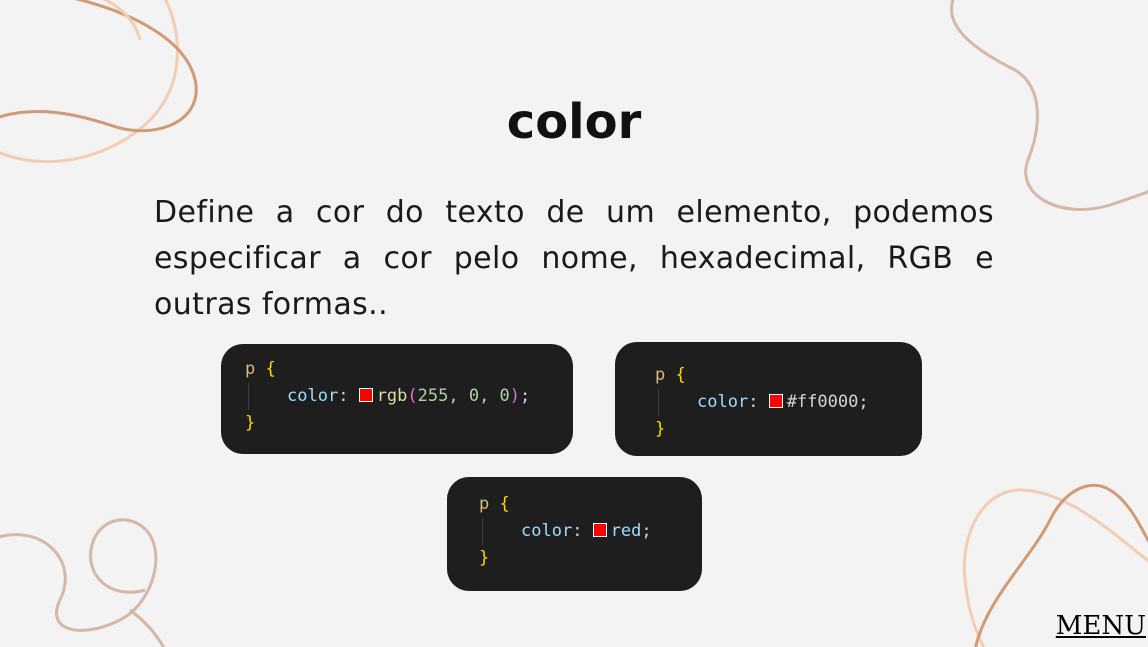 The width and height of the screenshot is (1148, 647). I want to click on page-title: color, so click(574, 122).